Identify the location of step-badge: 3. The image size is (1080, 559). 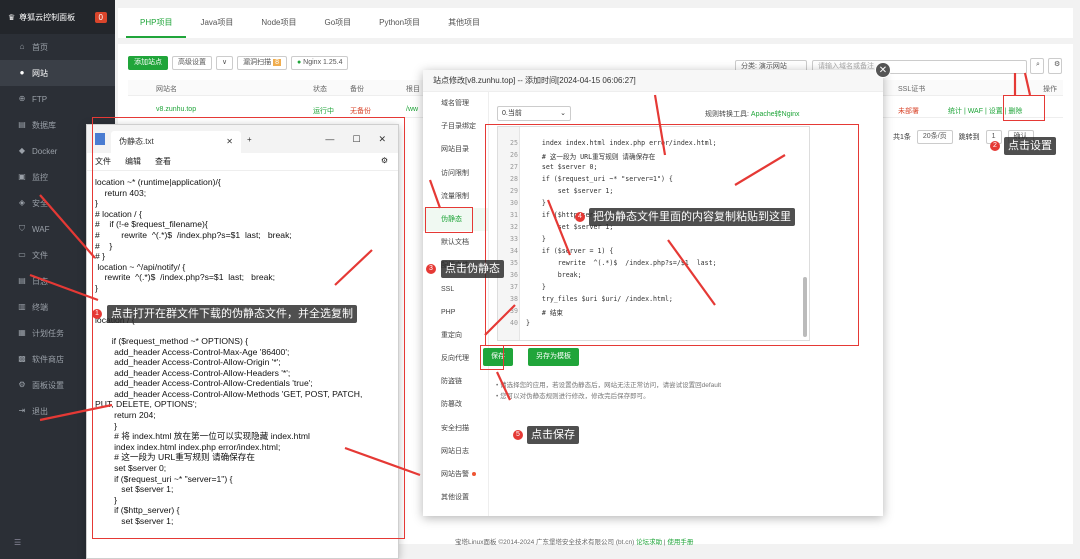
(431, 269).